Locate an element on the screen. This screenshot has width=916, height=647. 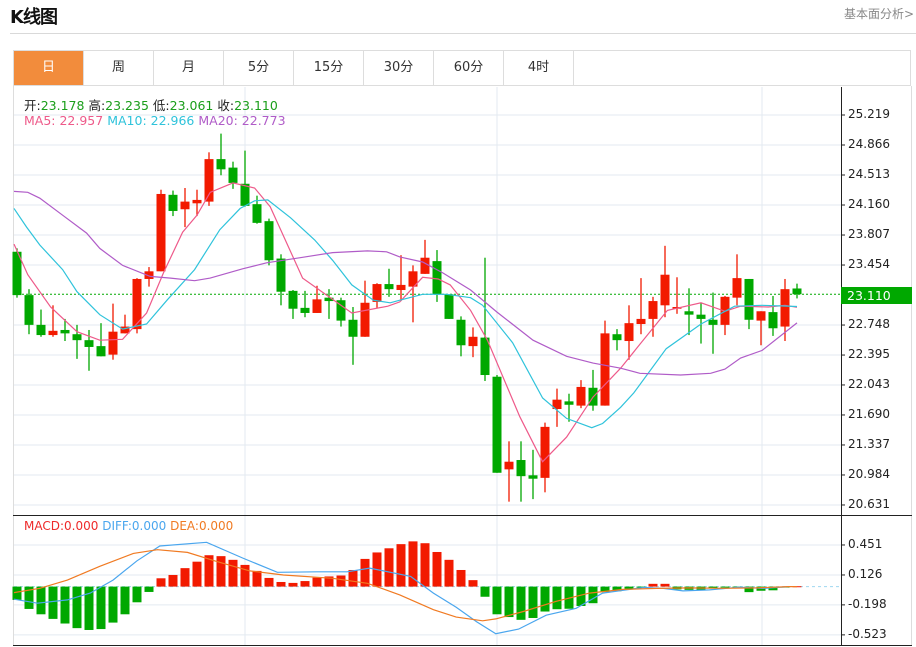
macd-tick-label: 0.451 is located at coordinates (865, 543).